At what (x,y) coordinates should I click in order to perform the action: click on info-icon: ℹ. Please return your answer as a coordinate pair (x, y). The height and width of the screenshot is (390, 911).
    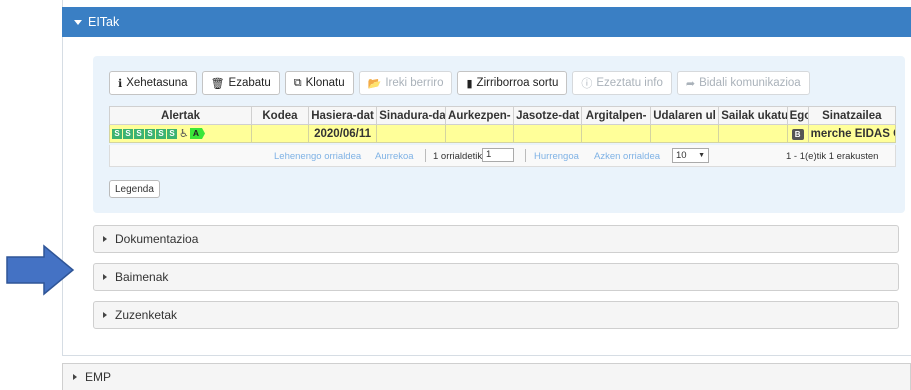
    Looking at the image, I should click on (120, 83).